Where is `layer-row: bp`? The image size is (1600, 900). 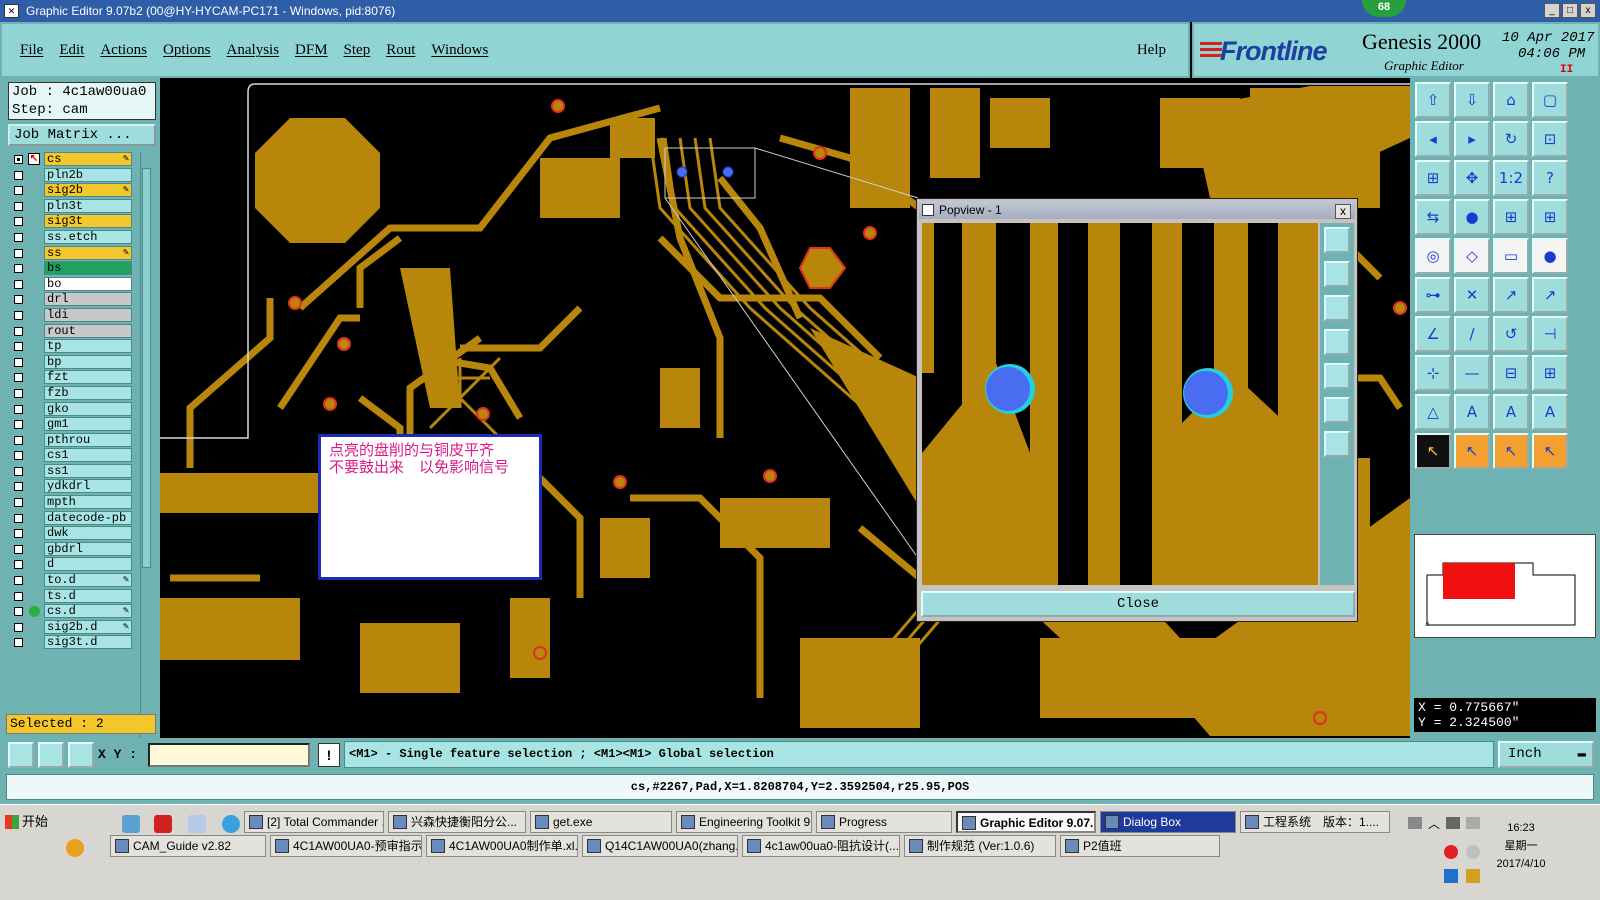 layer-row: bp is located at coordinates (74, 362).